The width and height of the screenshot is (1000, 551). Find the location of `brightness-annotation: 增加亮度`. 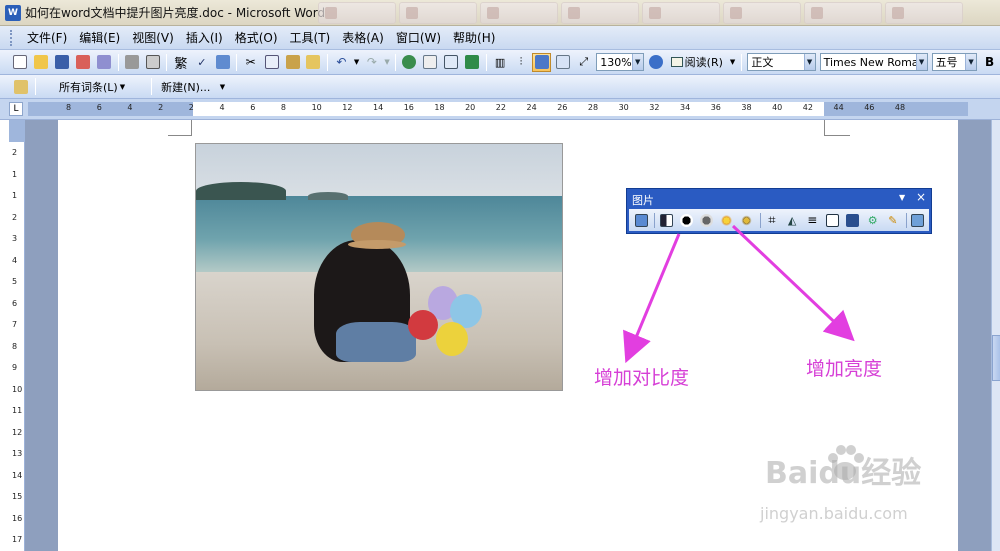

brightness-annotation: 增加亮度 is located at coordinates (844, 369).